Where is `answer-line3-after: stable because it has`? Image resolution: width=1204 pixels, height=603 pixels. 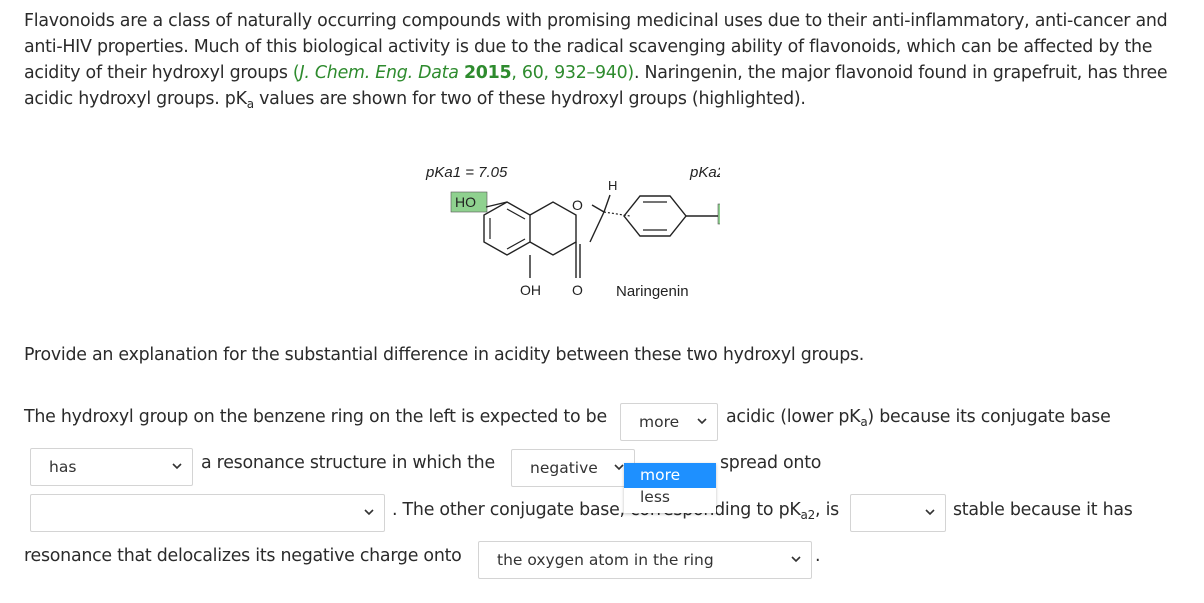 answer-line3-after: stable because it has is located at coordinates (1043, 510).